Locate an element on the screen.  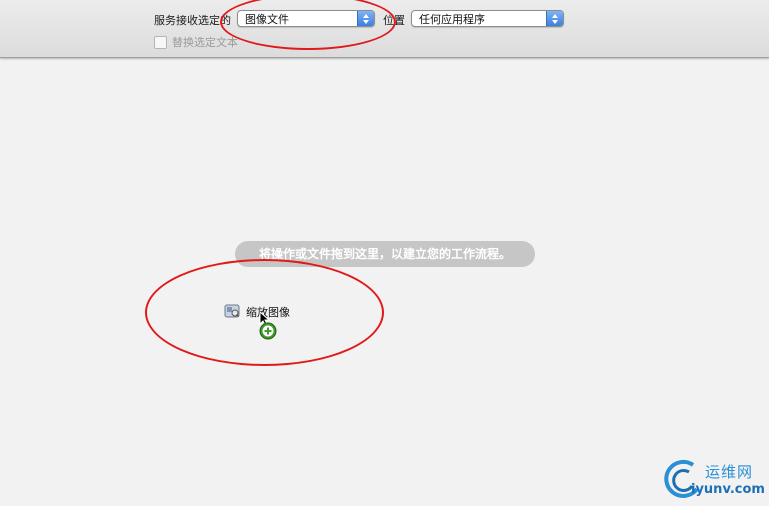
replace-selected-checkbox is located at coordinates (160, 42).